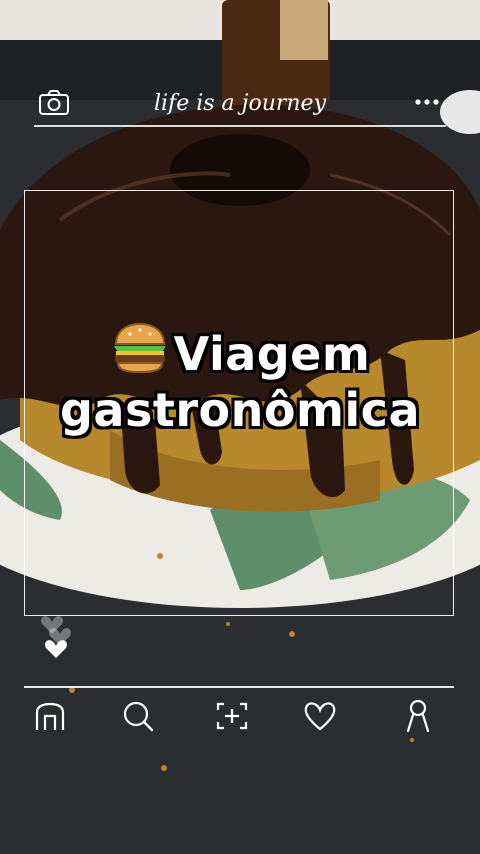  I want to click on reaction-hearts, so click(58, 636).